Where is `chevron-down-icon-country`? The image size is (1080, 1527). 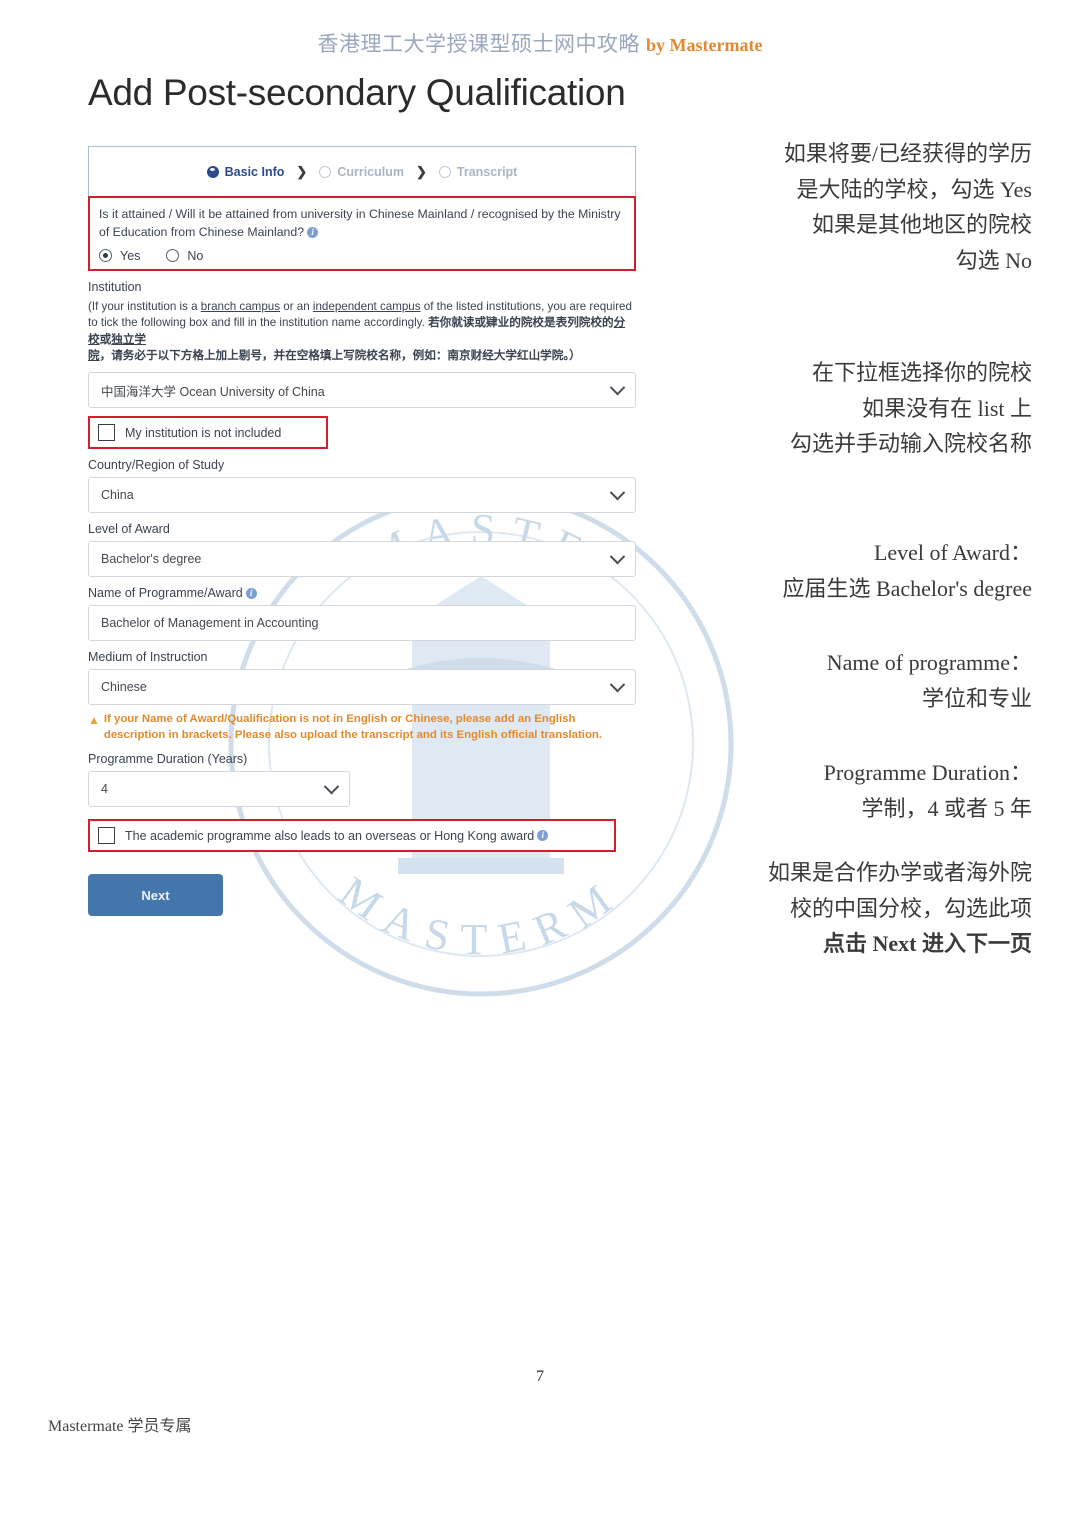
chevron-down-icon-country is located at coordinates (617, 492).